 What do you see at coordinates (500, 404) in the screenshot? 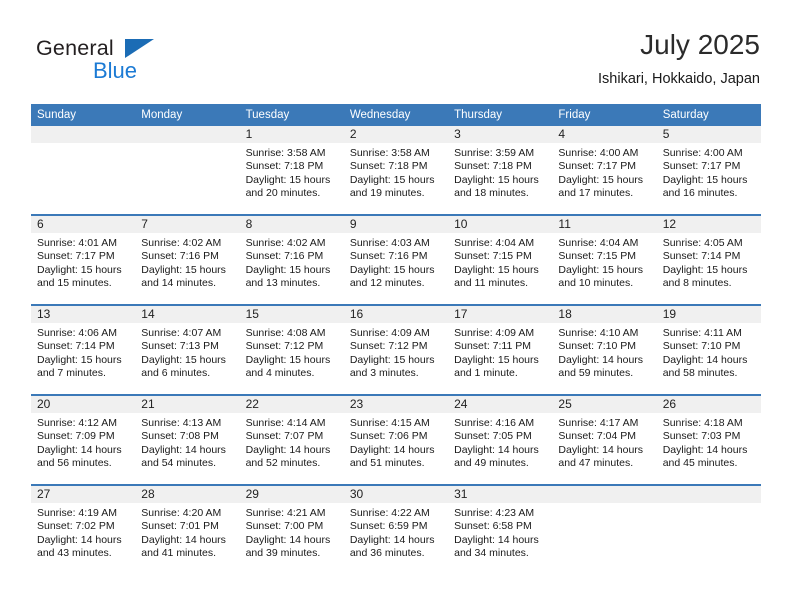
I see `day-number: 24` at bounding box center [500, 404].